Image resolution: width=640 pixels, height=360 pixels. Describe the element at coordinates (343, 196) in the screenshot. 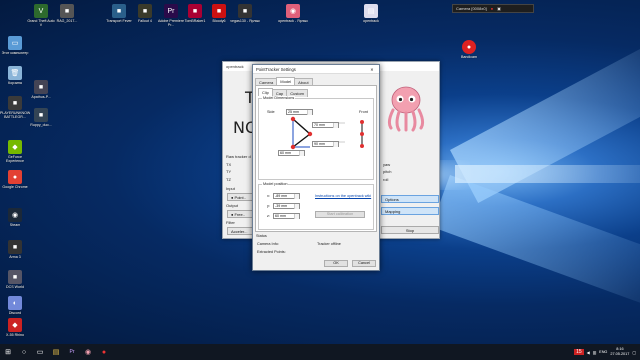

I see `instructions-link: Instructions on the opentrack wiki` at that location.